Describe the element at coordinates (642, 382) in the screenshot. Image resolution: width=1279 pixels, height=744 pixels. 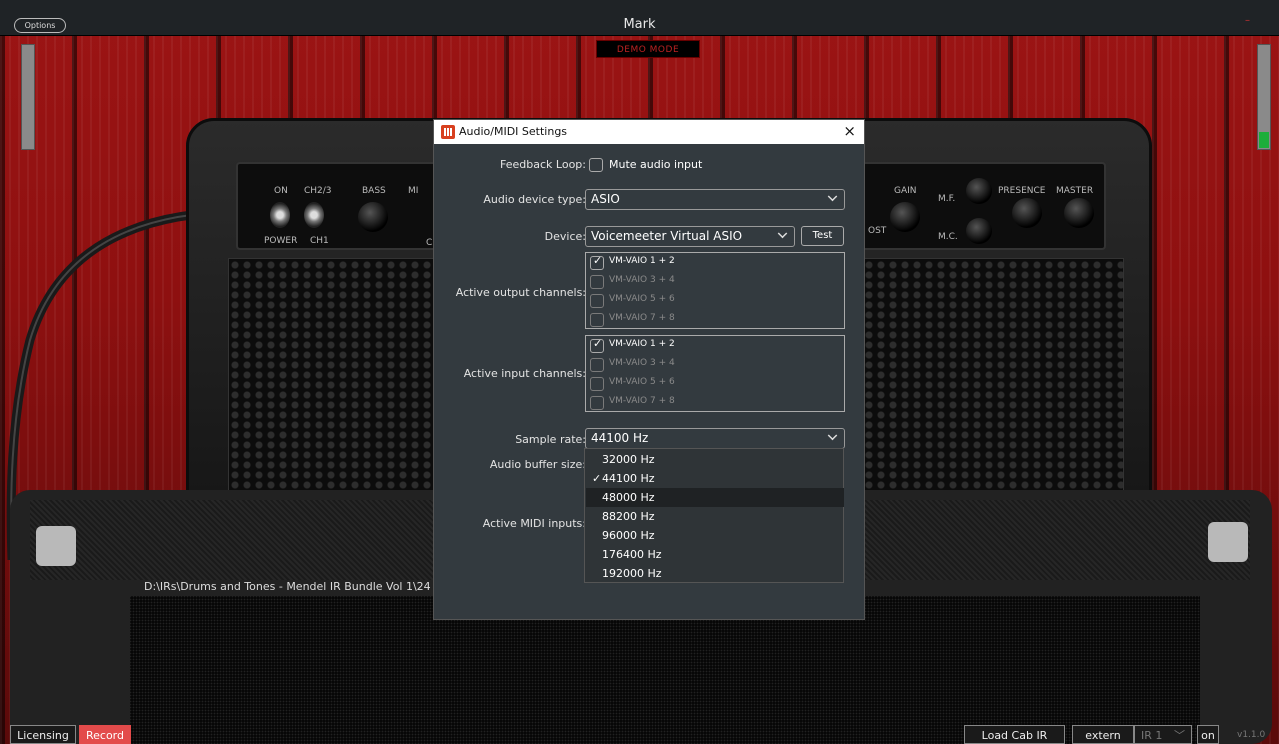
I see `input-channel-name: VM-VAIO 5 + 6` at that location.